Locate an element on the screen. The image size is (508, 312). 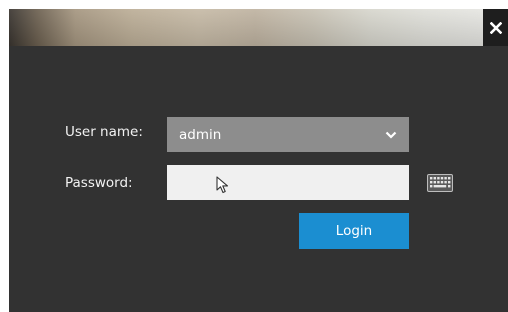
login-button: Login is located at coordinates (354, 231).